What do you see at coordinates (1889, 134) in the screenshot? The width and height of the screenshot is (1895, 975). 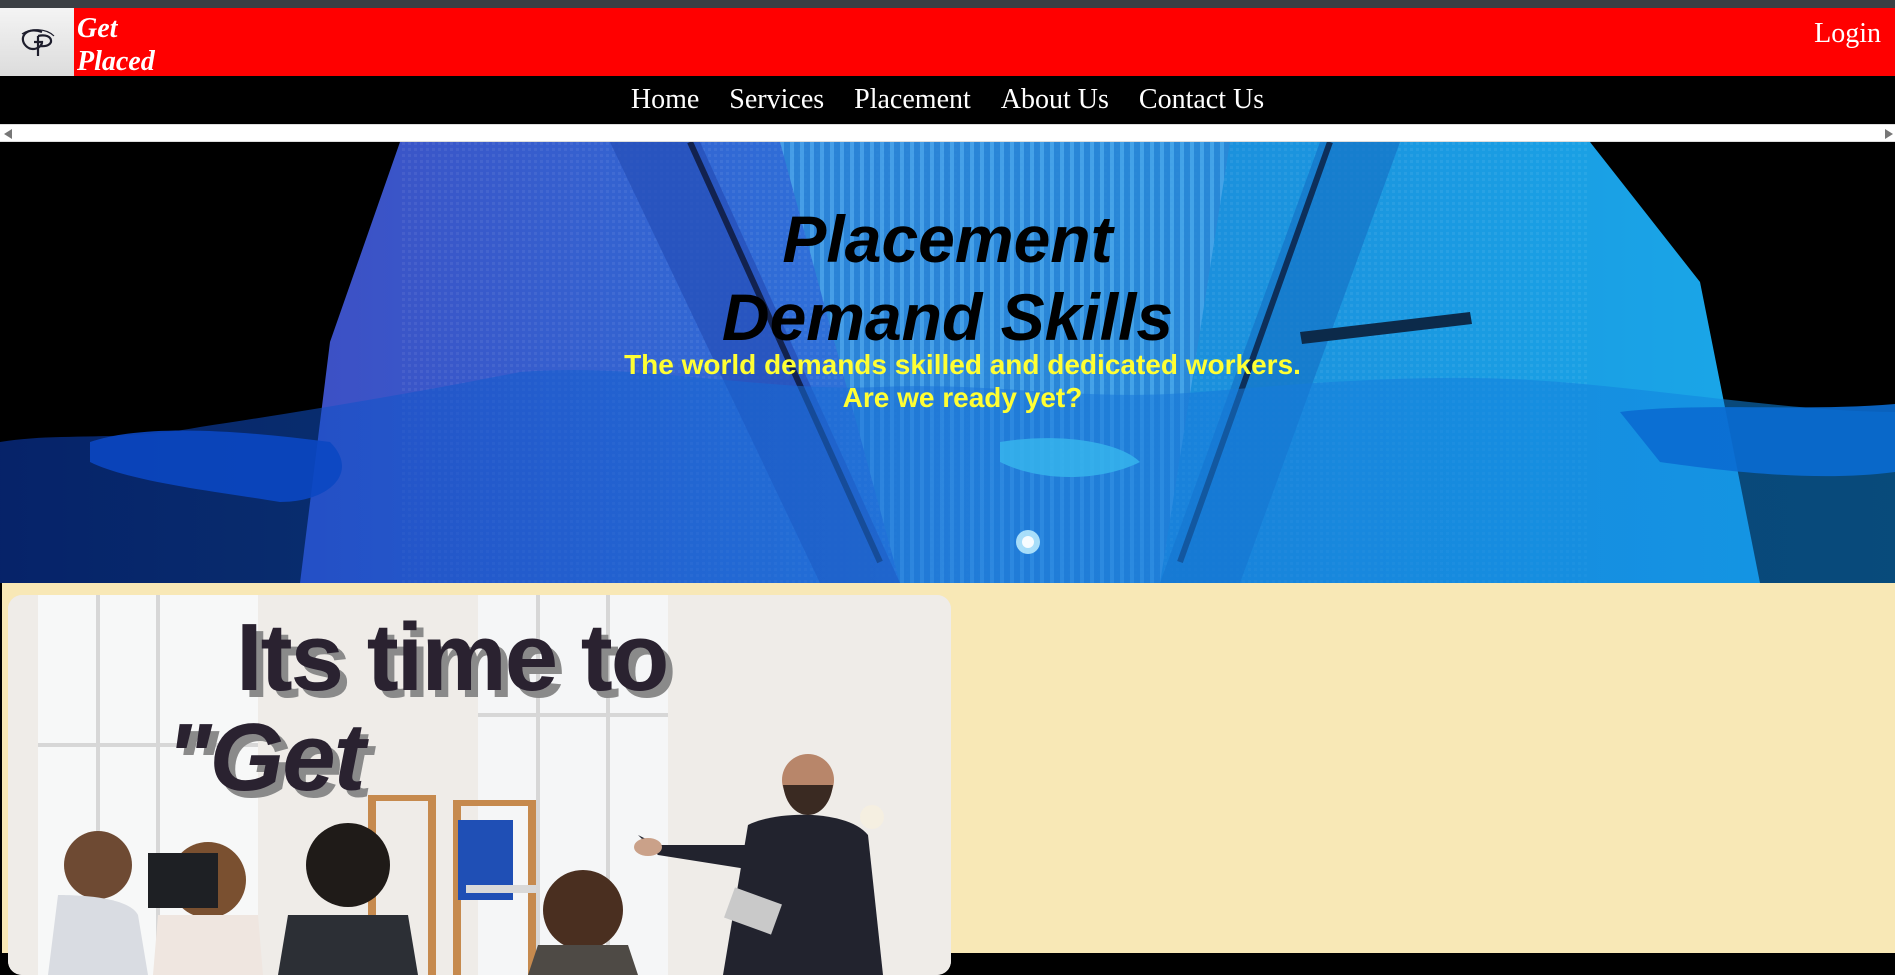 I see `scroll-right-arrow-icon` at bounding box center [1889, 134].